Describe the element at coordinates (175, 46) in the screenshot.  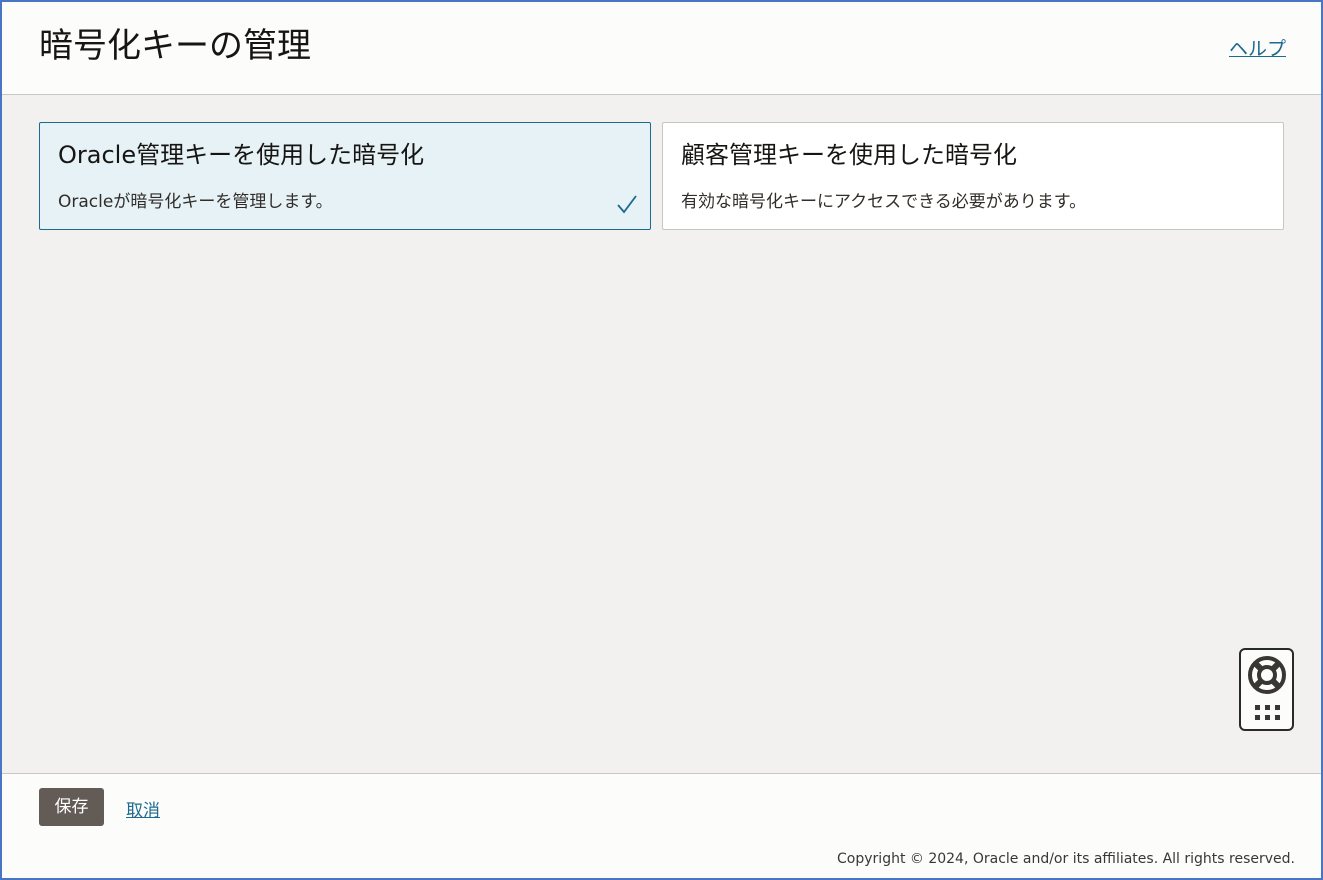
I see `page-title: 暗号化キーの管理` at that location.